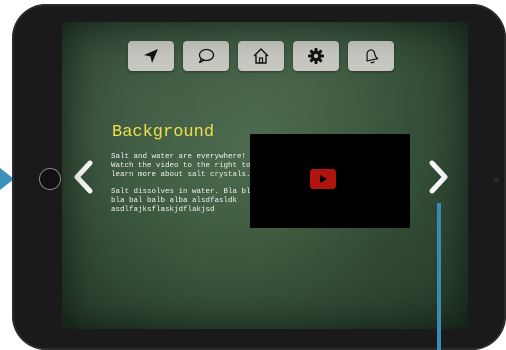 This screenshot has height=350, width=506. I want to click on chat-bubble-icon, so click(206, 56).